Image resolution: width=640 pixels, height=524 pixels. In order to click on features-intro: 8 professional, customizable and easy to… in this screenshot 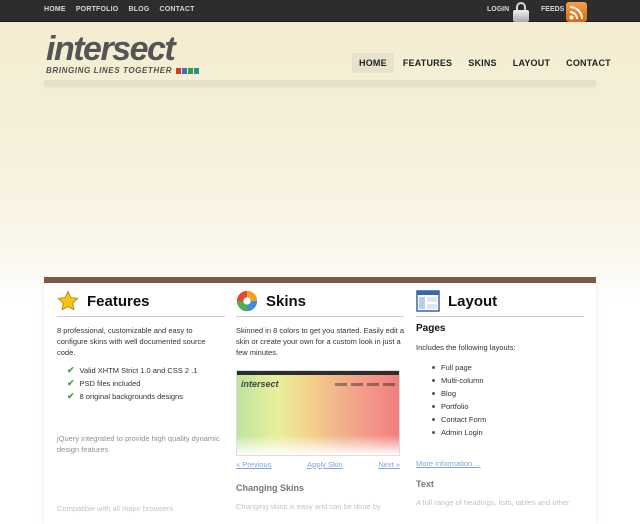, I will do `click(131, 341)`.